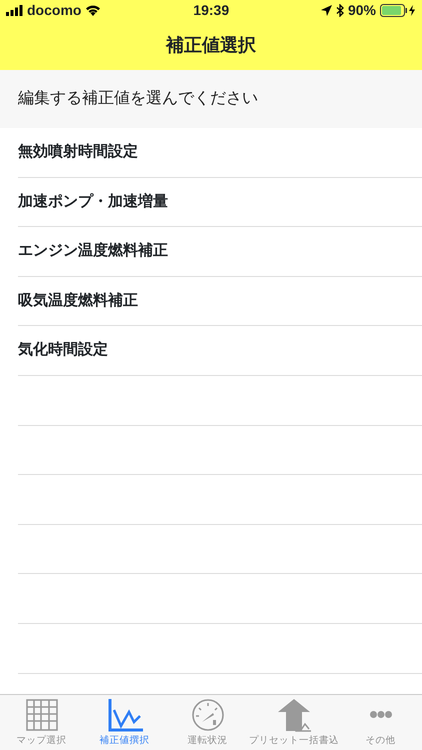 This screenshot has height=750, width=422. Describe the element at coordinates (211, 99) in the screenshot. I see `section-header: 編集する補正値を選んでください` at that location.